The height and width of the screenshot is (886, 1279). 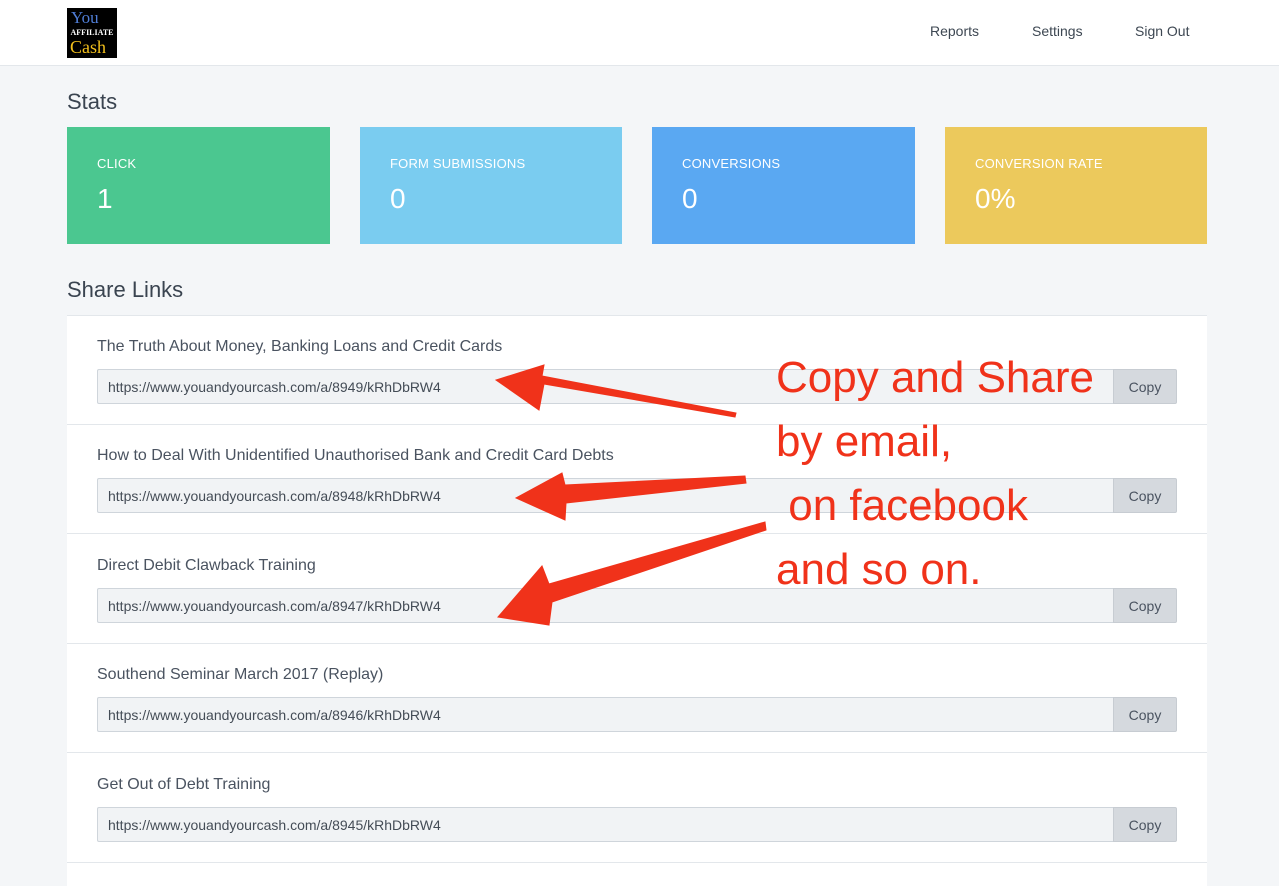 I want to click on stat-card-conversions: CONVERSIONS 0, so click(x=783, y=185).